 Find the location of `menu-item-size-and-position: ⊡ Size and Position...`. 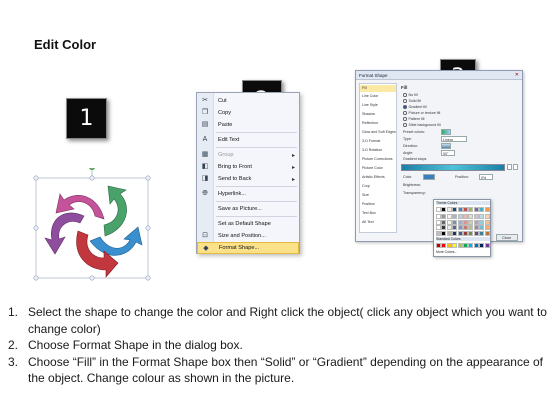

menu-item-size-and-position: ⊡ Size and Position... is located at coordinates (248, 236).